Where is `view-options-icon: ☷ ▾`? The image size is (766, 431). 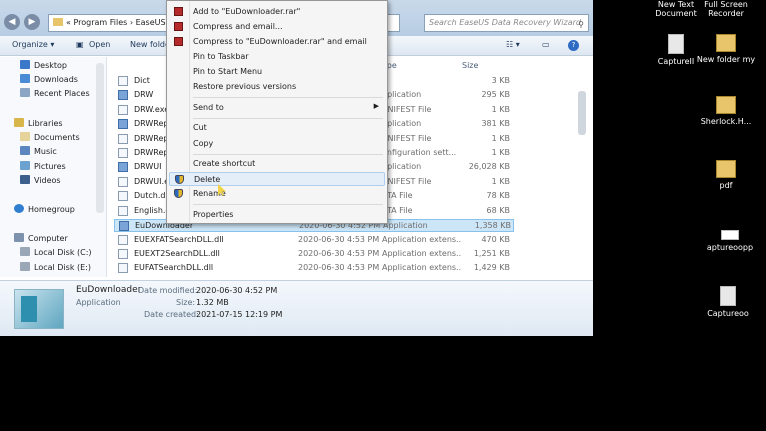
view-options-icon: ☷ ▾ is located at coordinates (513, 44).